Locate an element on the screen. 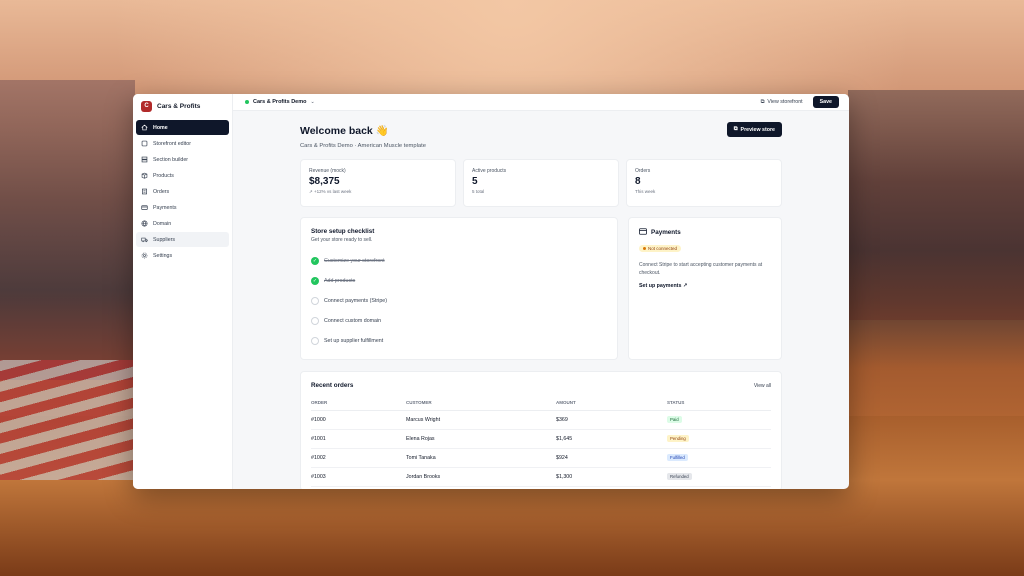 The width and height of the screenshot is (1024, 576). store-icon is located at coordinates (144, 143).